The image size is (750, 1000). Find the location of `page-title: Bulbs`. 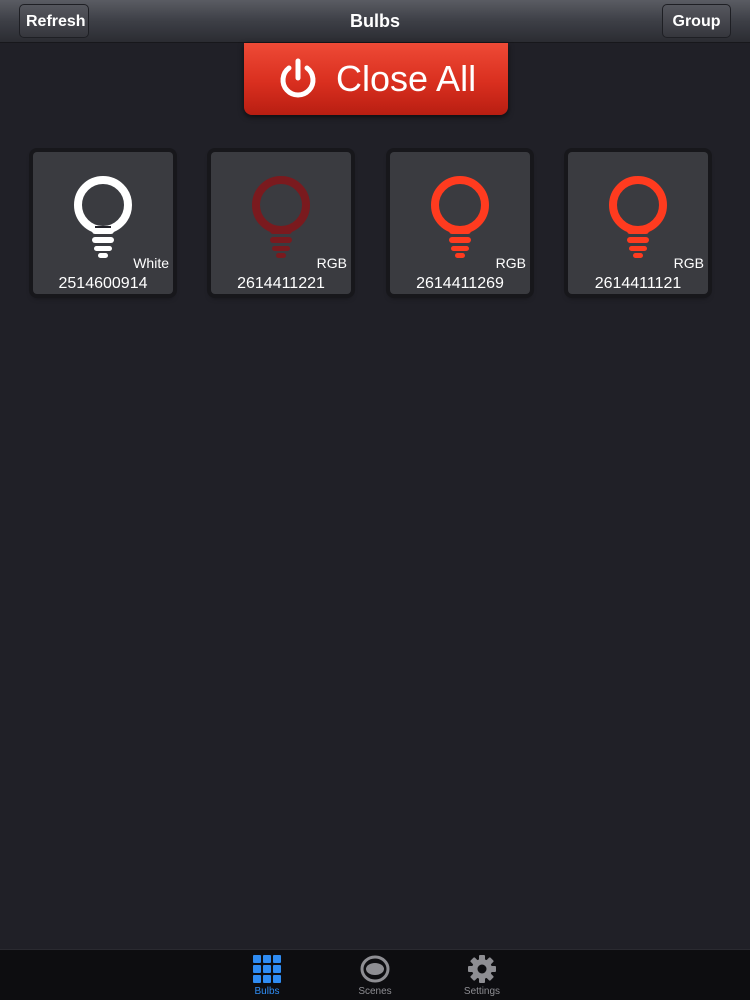

page-title: Bulbs is located at coordinates (374, 21).